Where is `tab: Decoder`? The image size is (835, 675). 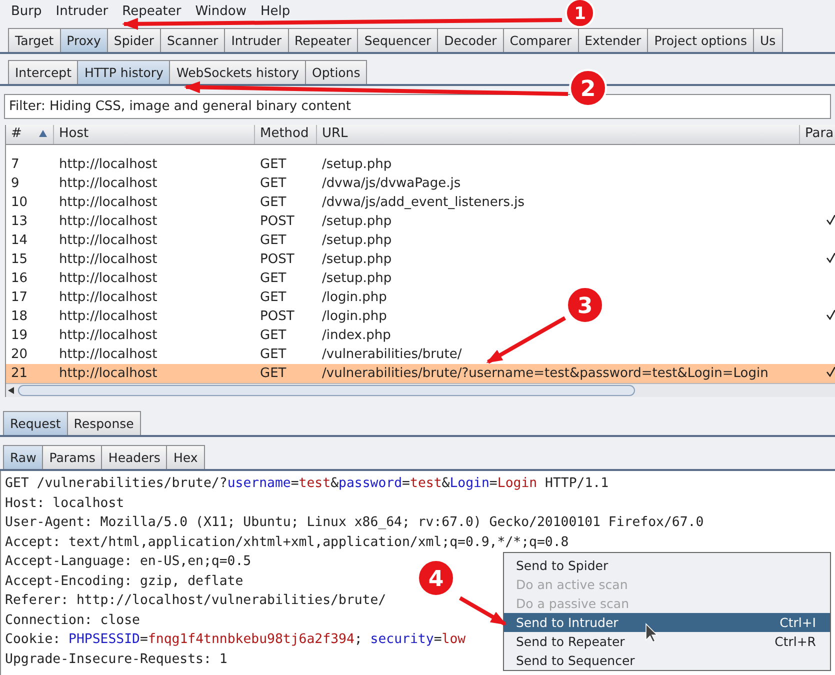 tab: Decoder is located at coordinates (470, 40).